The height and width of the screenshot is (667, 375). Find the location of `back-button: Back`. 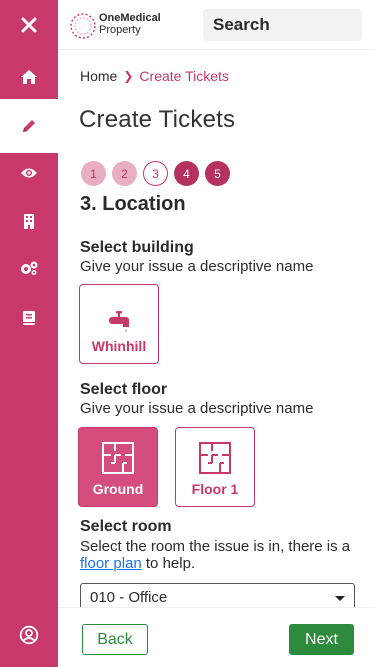

back-button: Back is located at coordinates (115, 639).